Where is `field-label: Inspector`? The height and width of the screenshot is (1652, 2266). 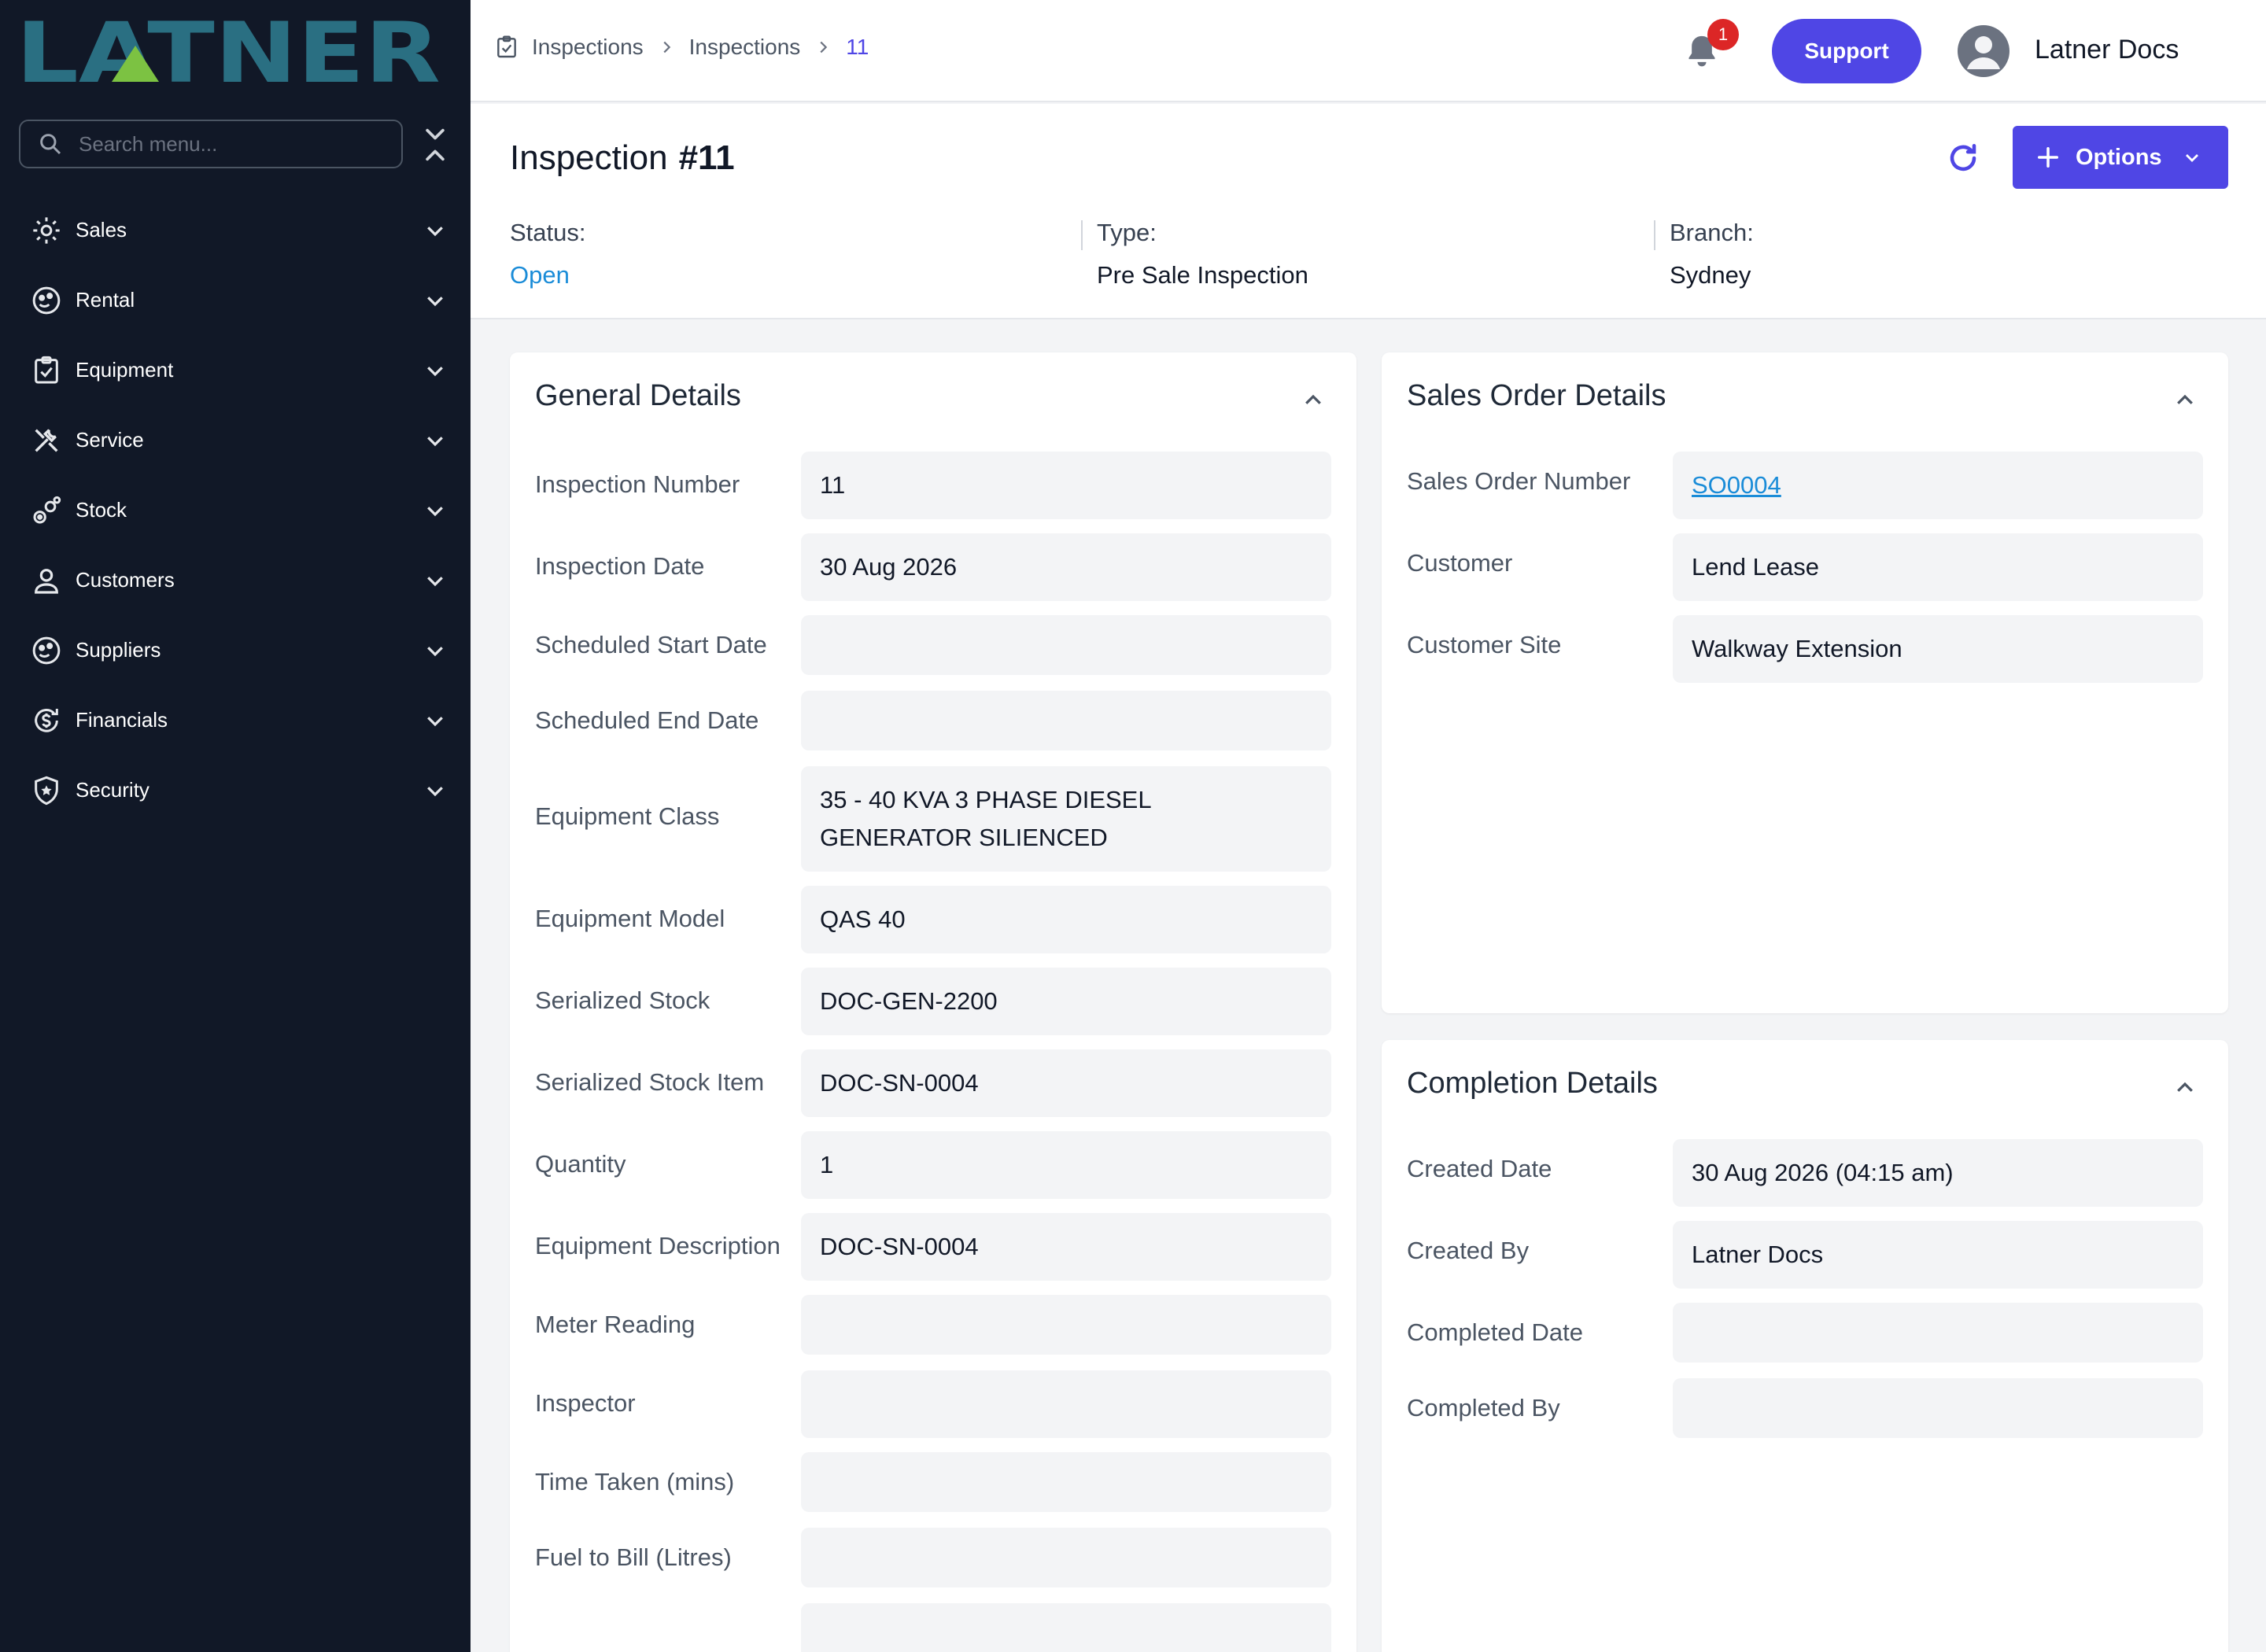
field-label: Inspector is located at coordinates (585, 1403).